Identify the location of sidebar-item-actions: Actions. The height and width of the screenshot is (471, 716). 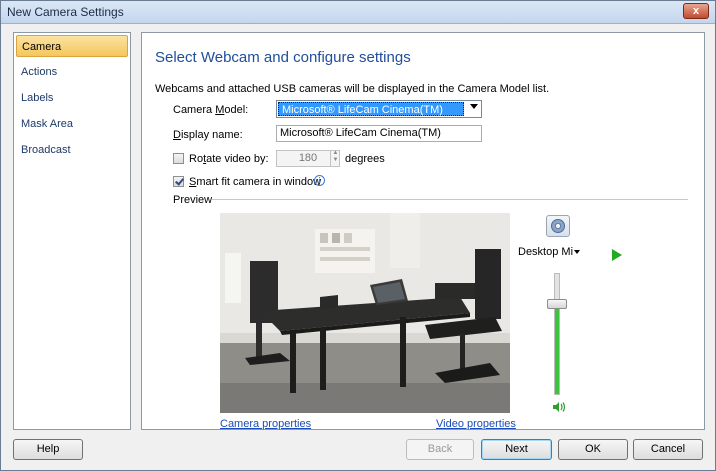
(72, 72).